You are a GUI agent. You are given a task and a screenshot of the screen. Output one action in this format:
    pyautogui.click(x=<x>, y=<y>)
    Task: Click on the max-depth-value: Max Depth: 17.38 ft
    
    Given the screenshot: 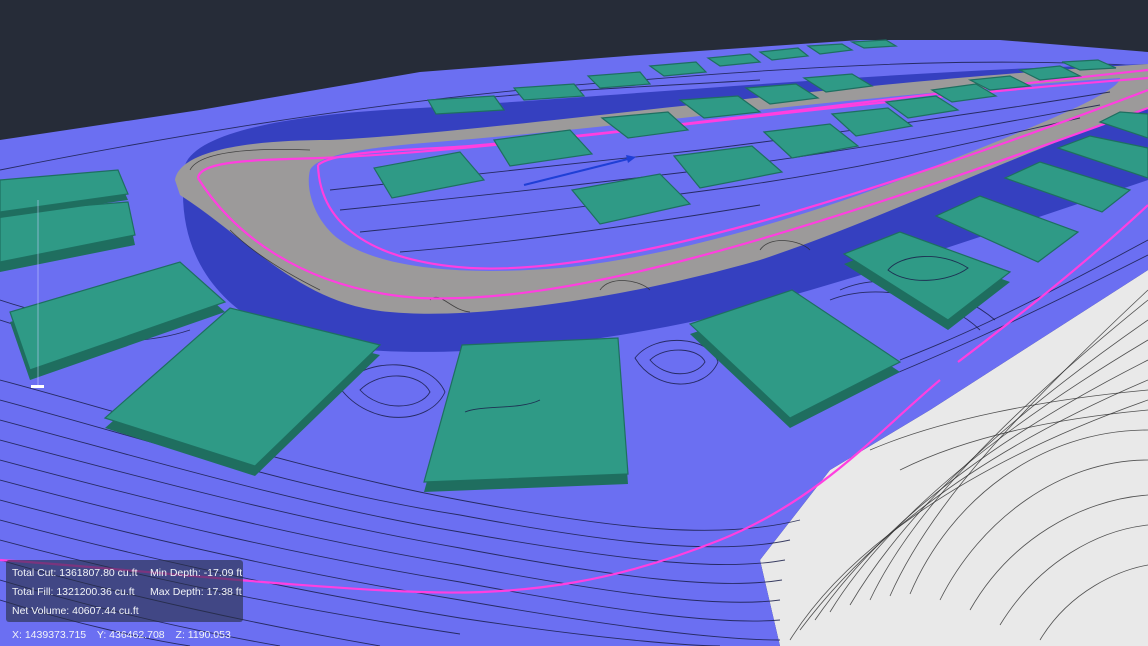 What is the action you would take?
    pyautogui.click(x=196, y=592)
    